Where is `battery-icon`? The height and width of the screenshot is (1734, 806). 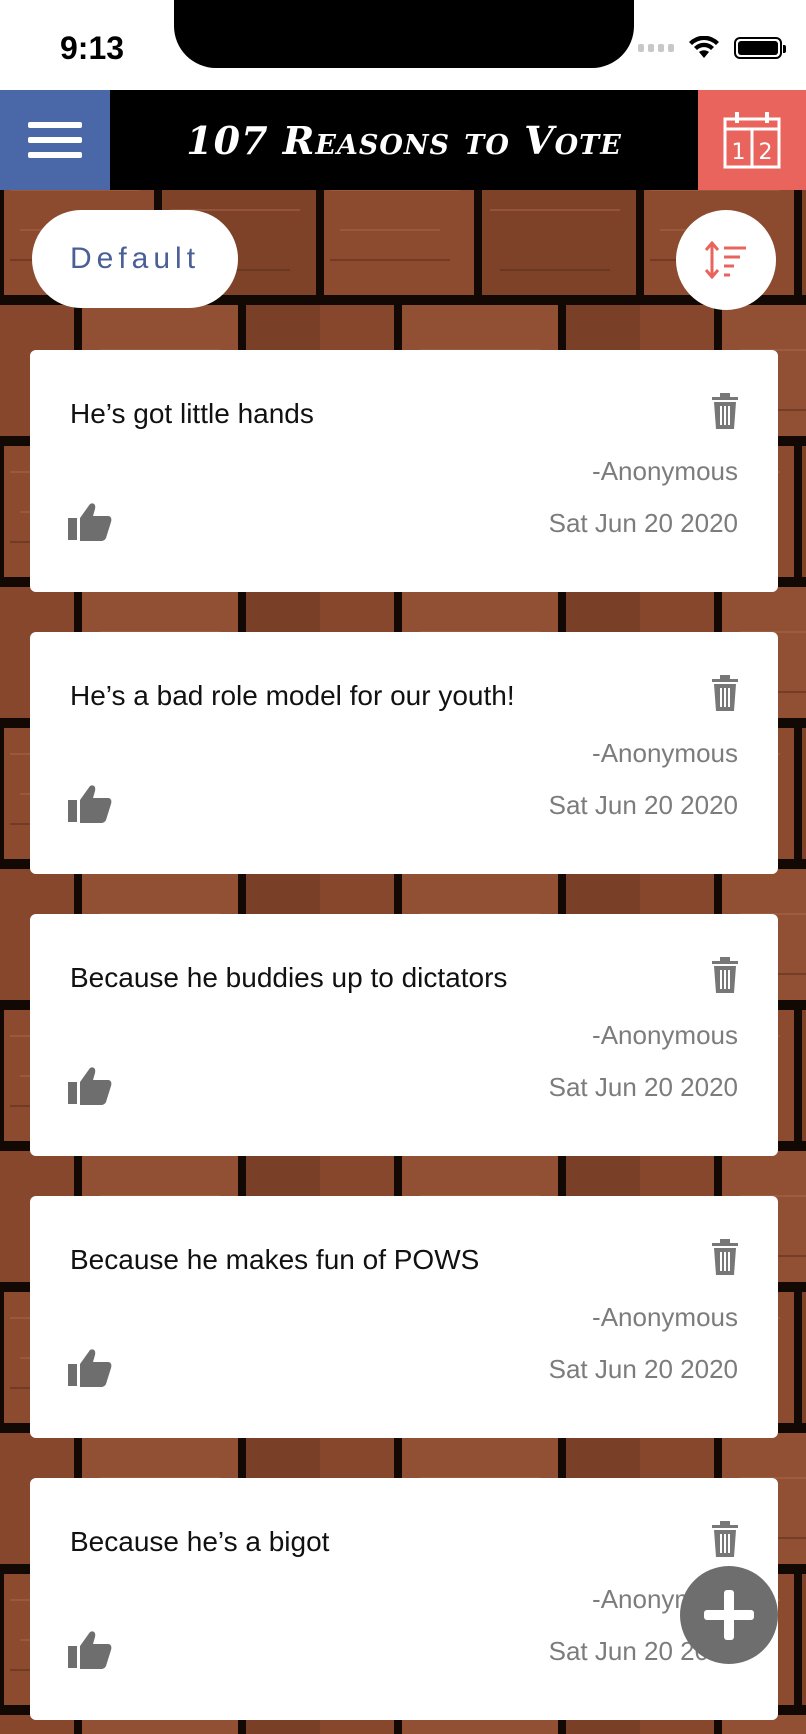
battery-icon is located at coordinates (760, 48).